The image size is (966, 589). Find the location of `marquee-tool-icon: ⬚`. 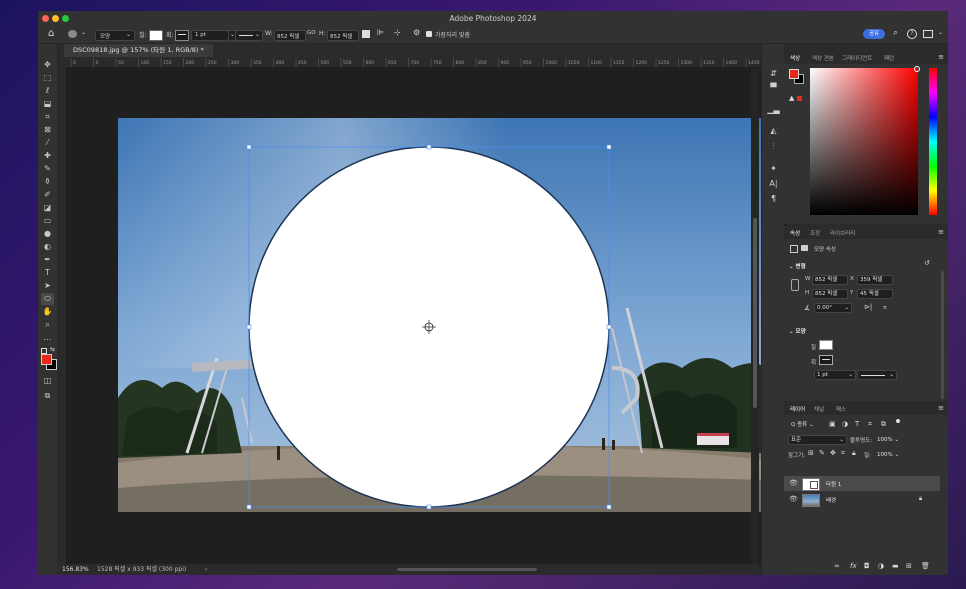

marquee-tool-icon: ⬚ is located at coordinates (47, 78).